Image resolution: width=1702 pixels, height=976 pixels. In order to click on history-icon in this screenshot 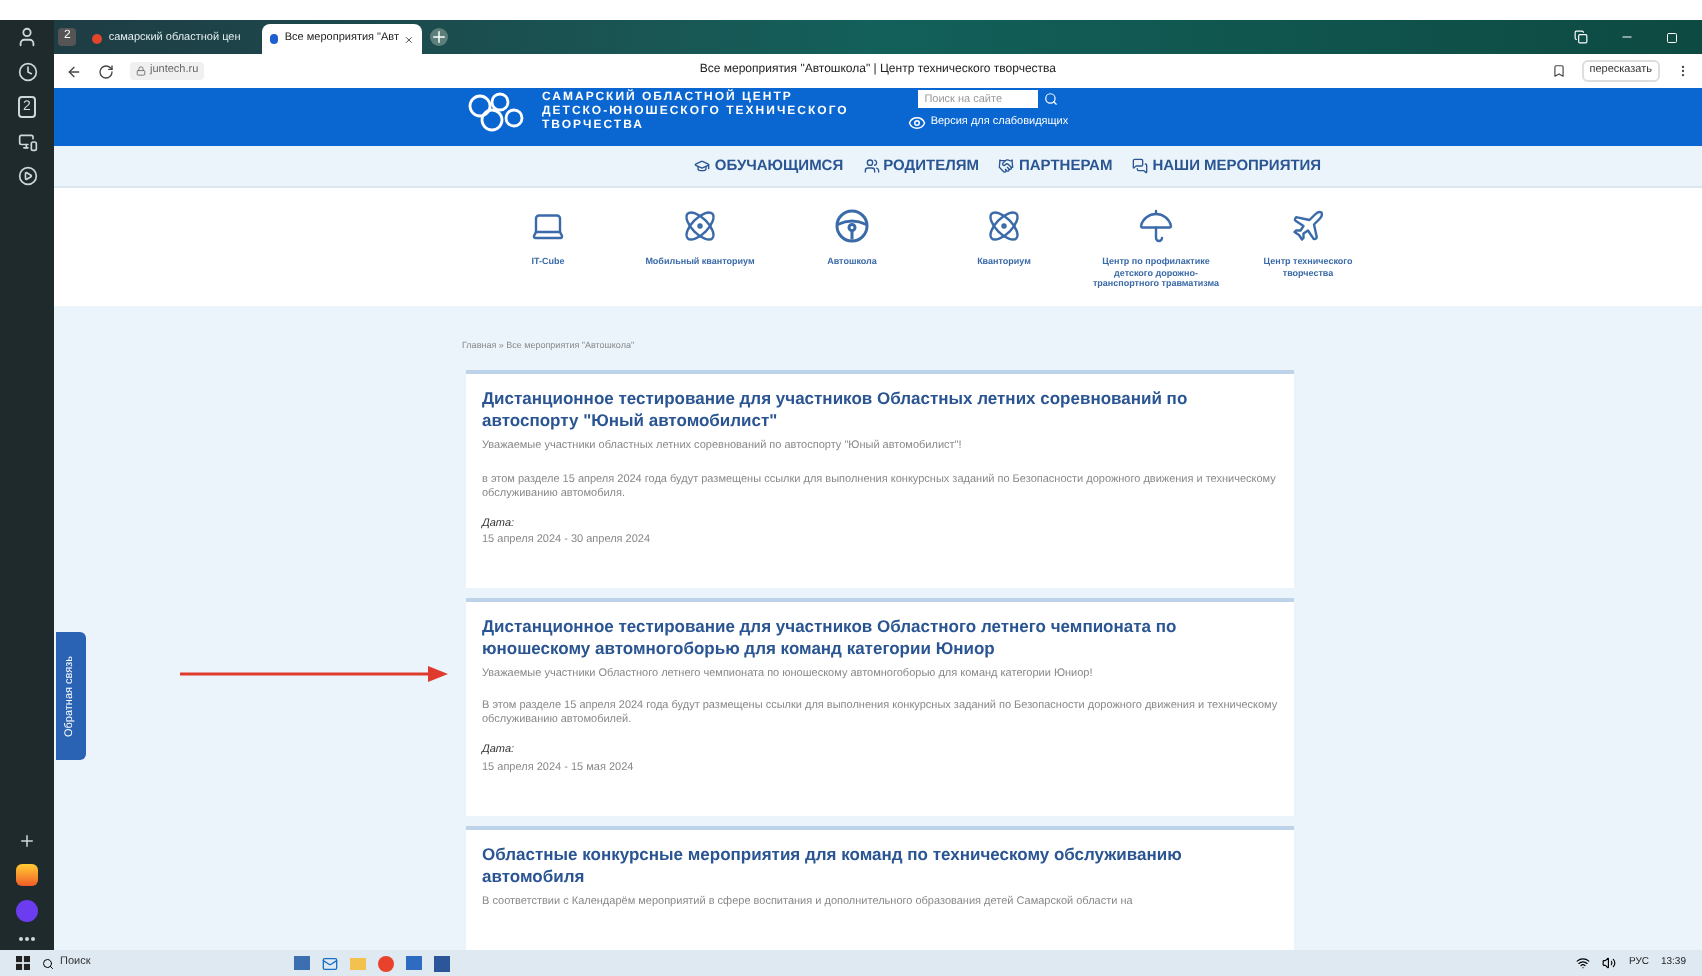, I will do `click(27, 72)`.